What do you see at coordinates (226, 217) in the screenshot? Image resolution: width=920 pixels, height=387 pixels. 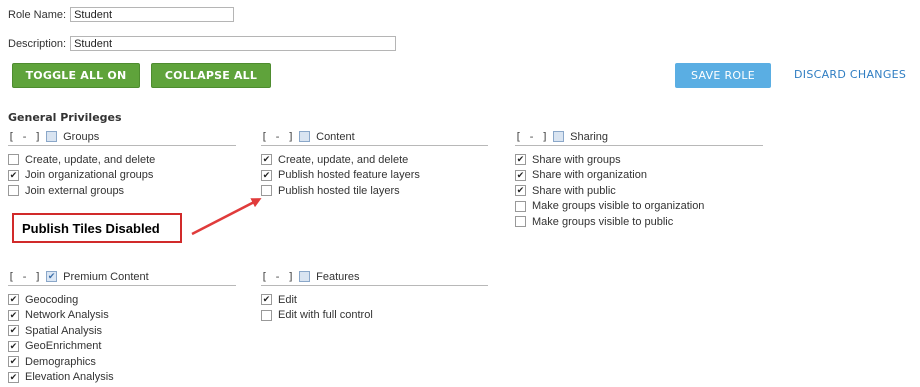 I see `callout-arrow-icon` at bounding box center [226, 217].